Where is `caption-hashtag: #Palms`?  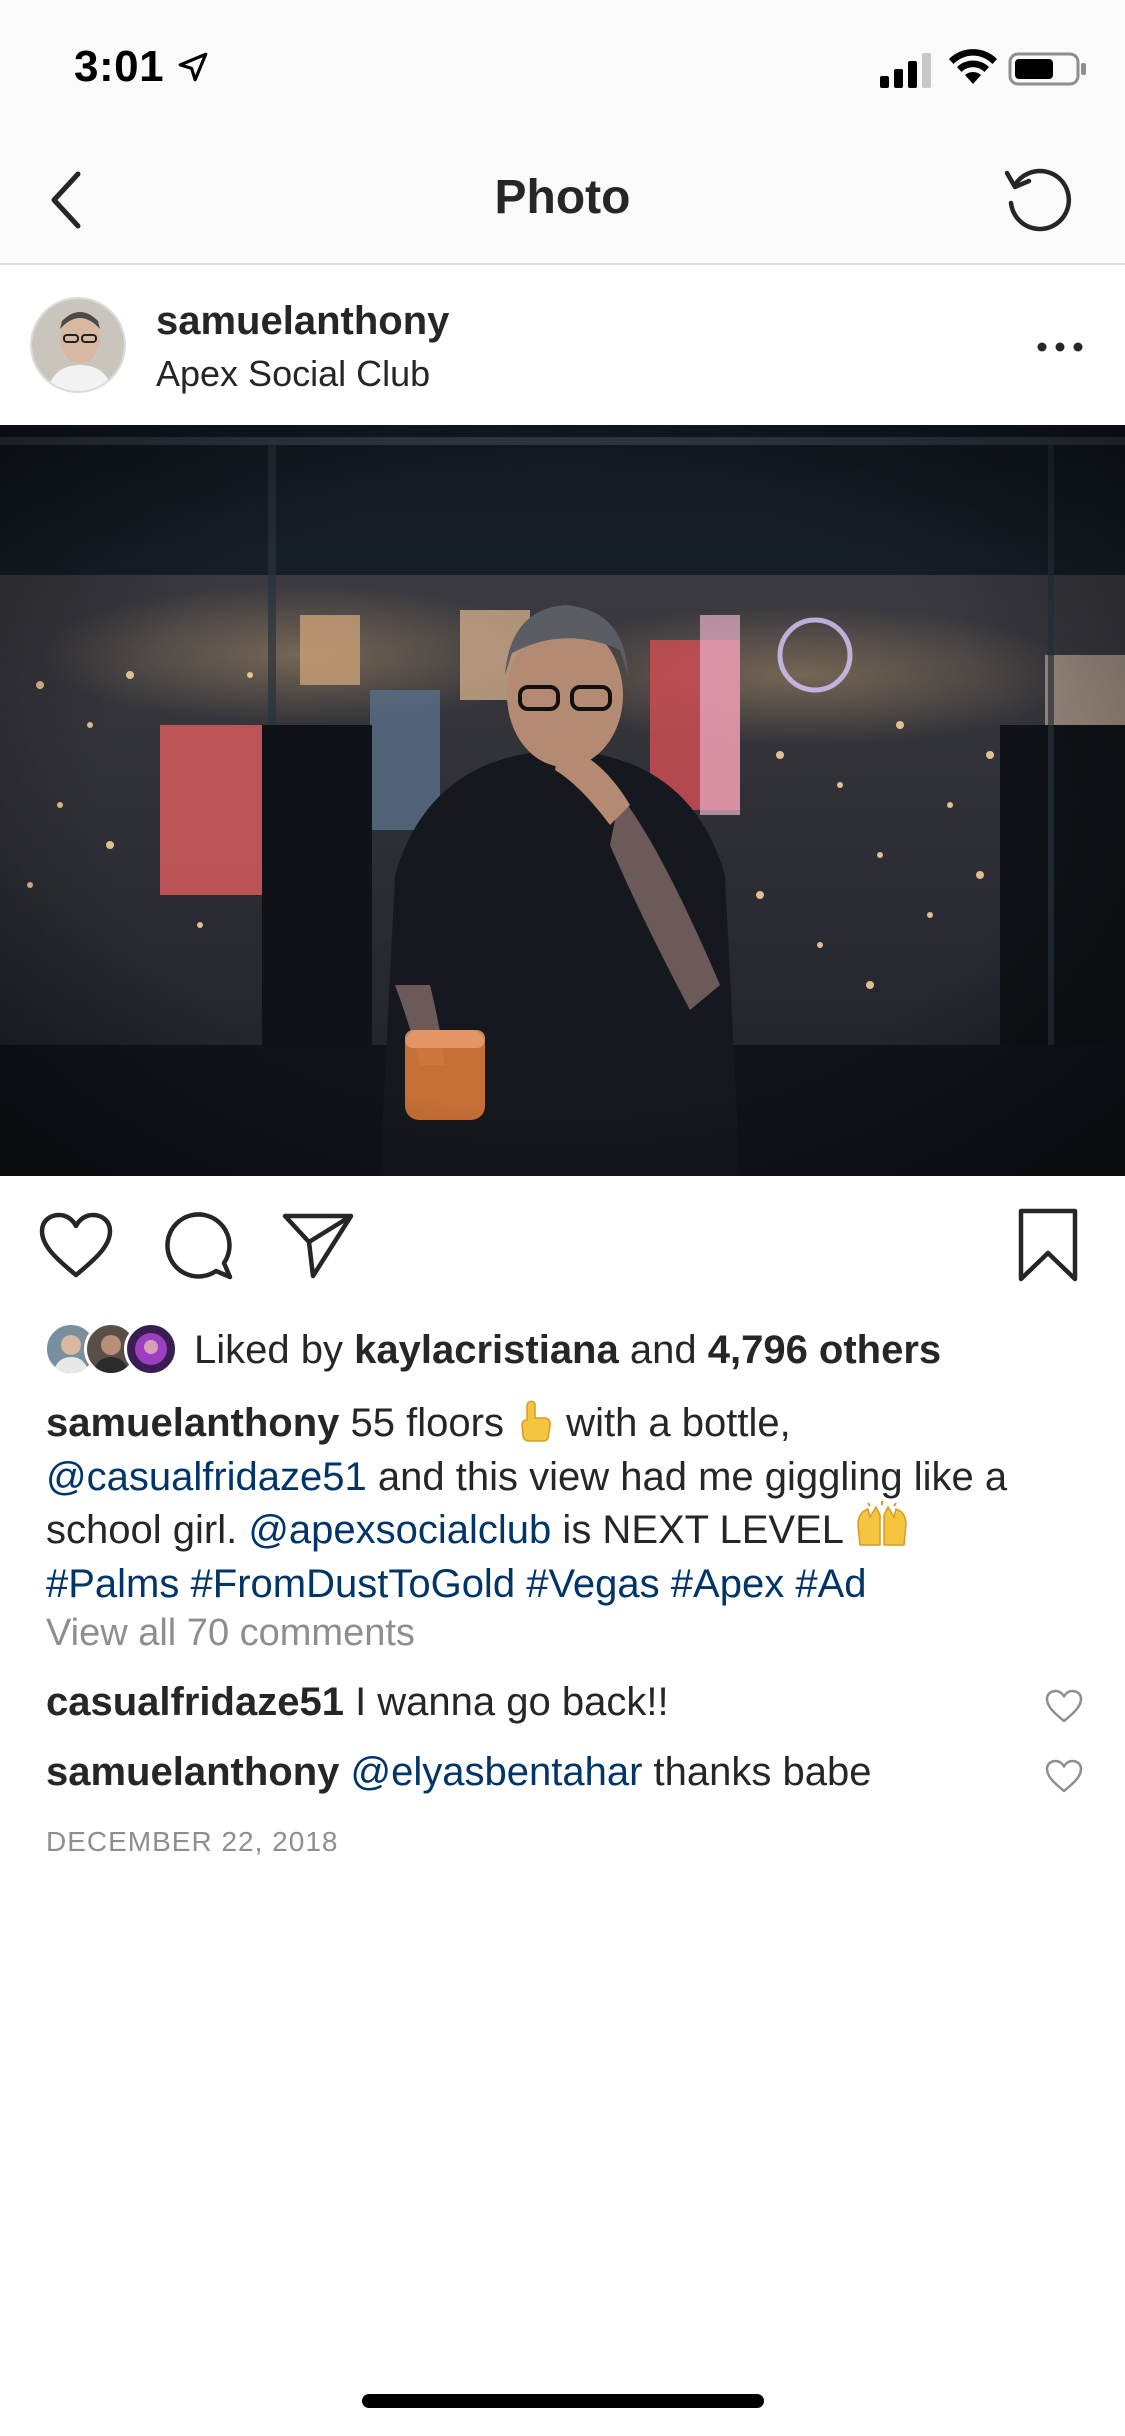
caption-hashtag: #Palms is located at coordinates (112, 1584).